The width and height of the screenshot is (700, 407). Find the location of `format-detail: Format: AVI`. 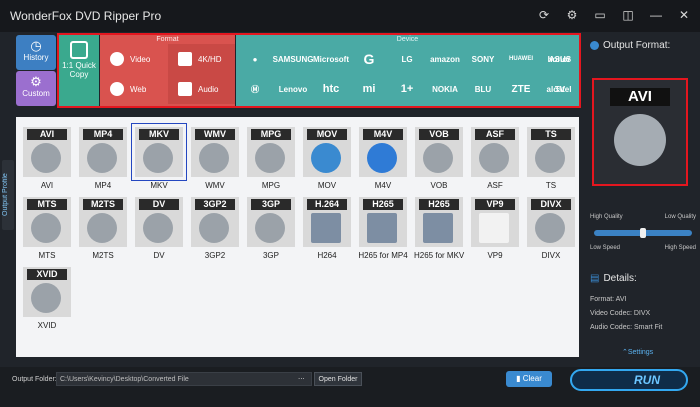

format-detail: Format: AVI is located at coordinates (608, 299).